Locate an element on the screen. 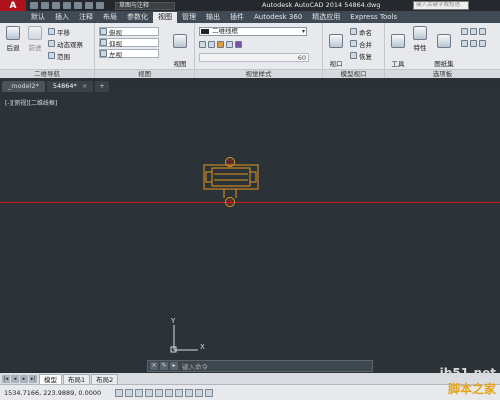 The image size is (500, 400). otrack-icon is located at coordinates (179, 392).